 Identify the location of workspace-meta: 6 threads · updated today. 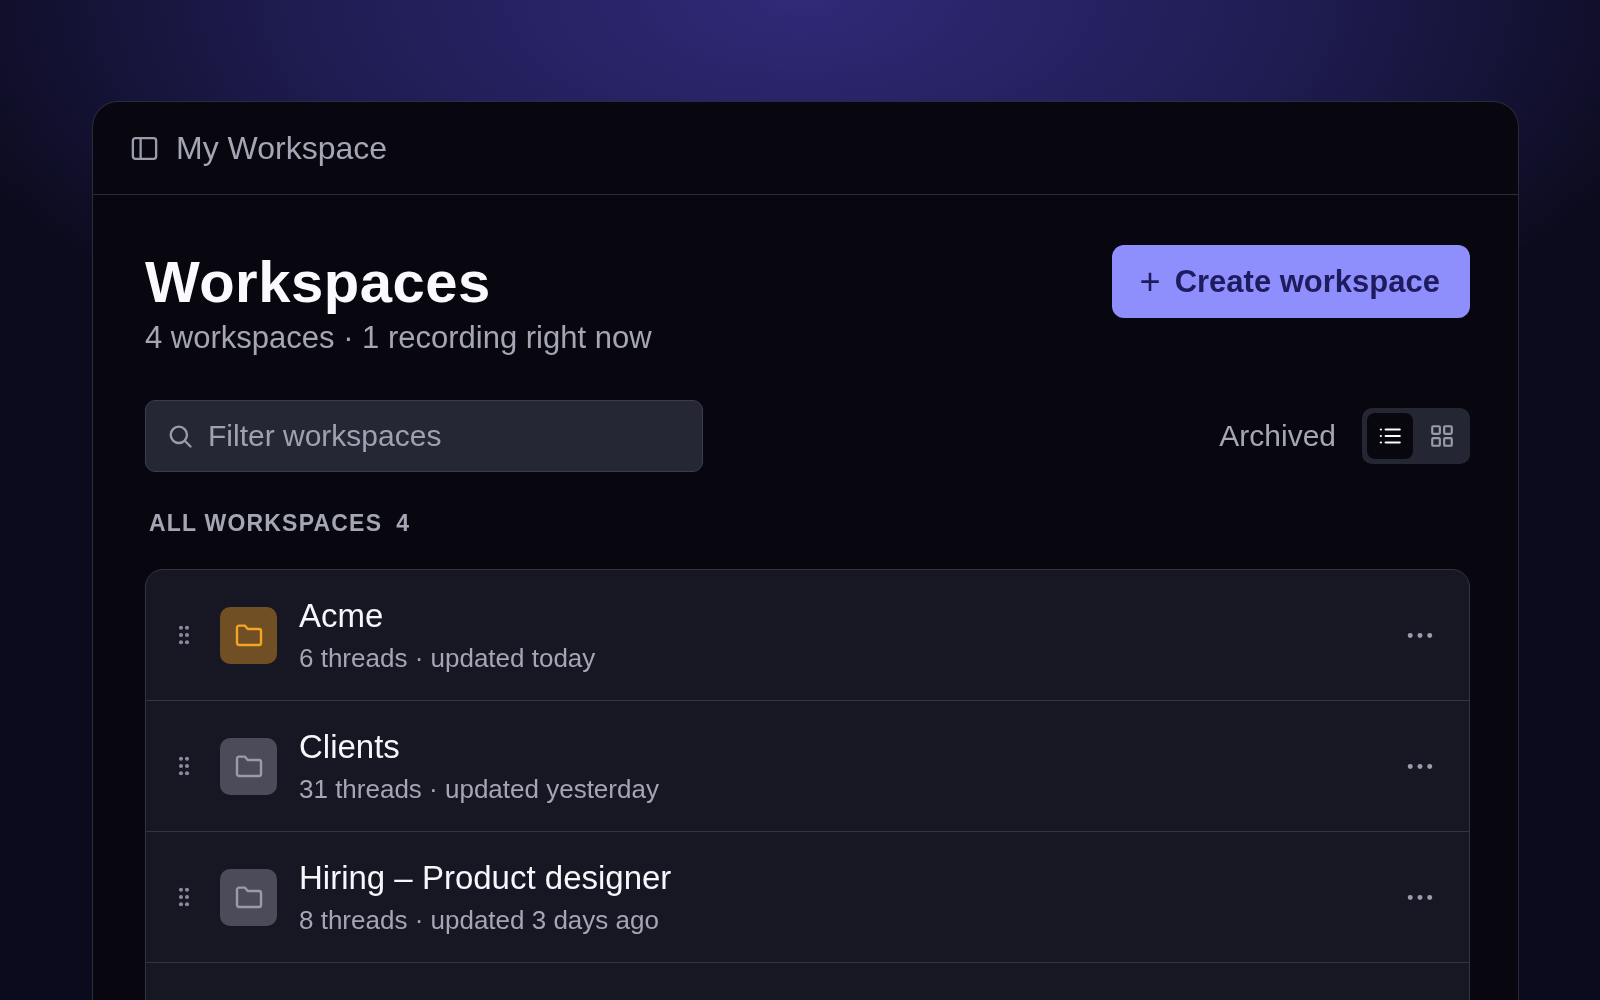
(448, 658).